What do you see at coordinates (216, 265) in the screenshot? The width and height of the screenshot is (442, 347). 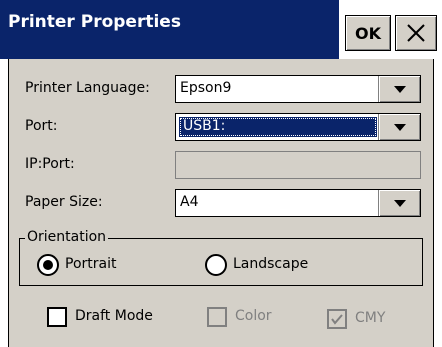 I see `landscape-radio` at bounding box center [216, 265].